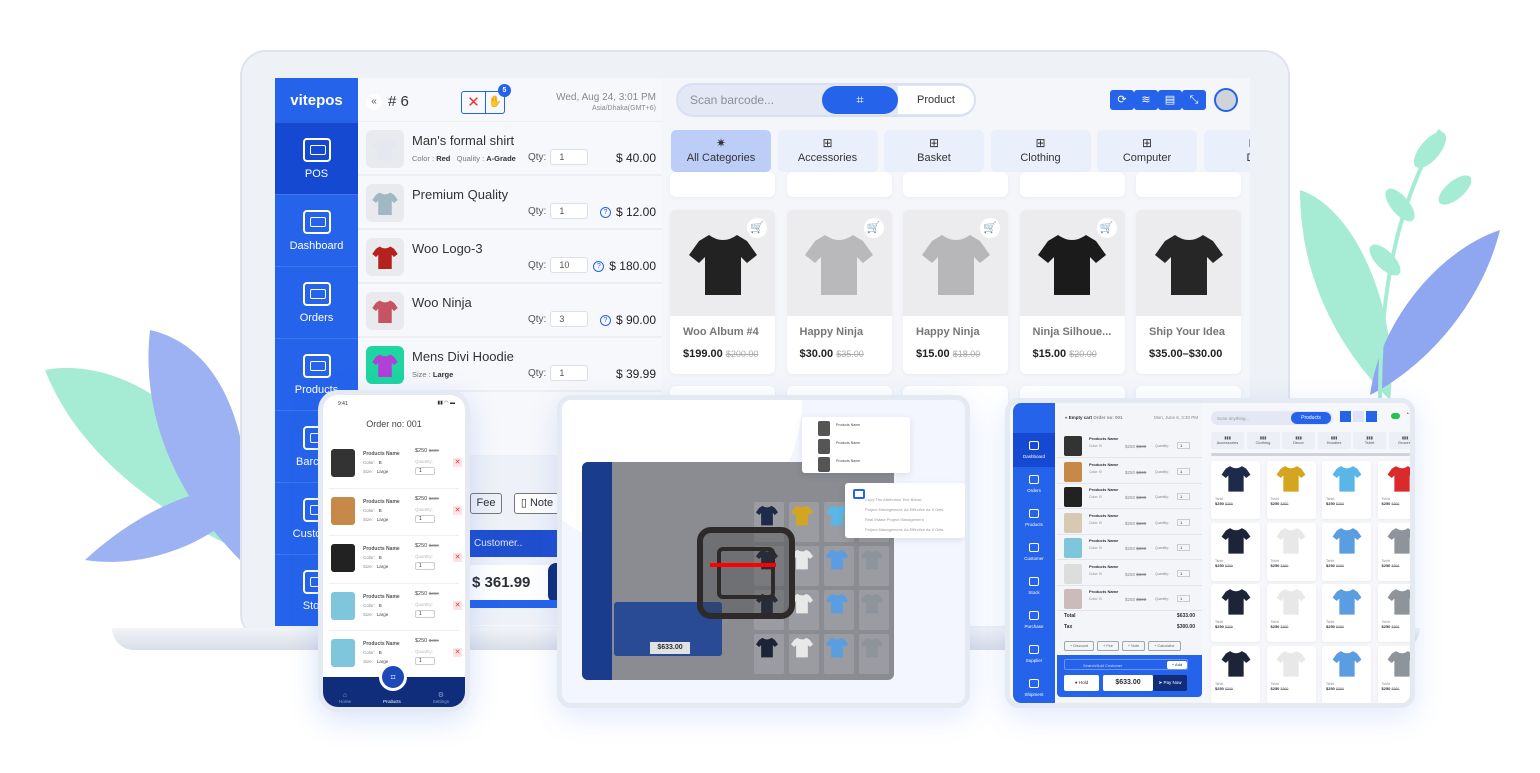 The width and height of the screenshot is (1540, 773). What do you see at coordinates (1310, 454) in the screenshot?
I see `category-scrollbar` at bounding box center [1310, 454].